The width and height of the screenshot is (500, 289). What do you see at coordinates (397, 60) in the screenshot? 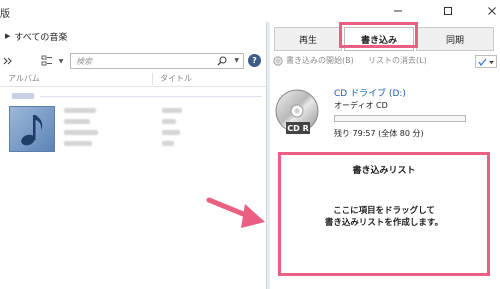
I see `clear-list-button: リストの消去(L)` at bounding box center [397, 60].